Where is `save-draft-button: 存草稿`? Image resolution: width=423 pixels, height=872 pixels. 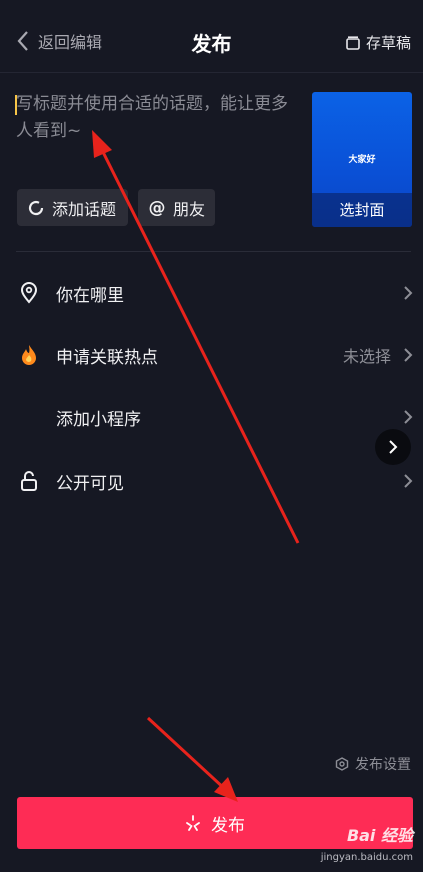 save-draft-button: 存草稿 is located at coordinates (378, 42).